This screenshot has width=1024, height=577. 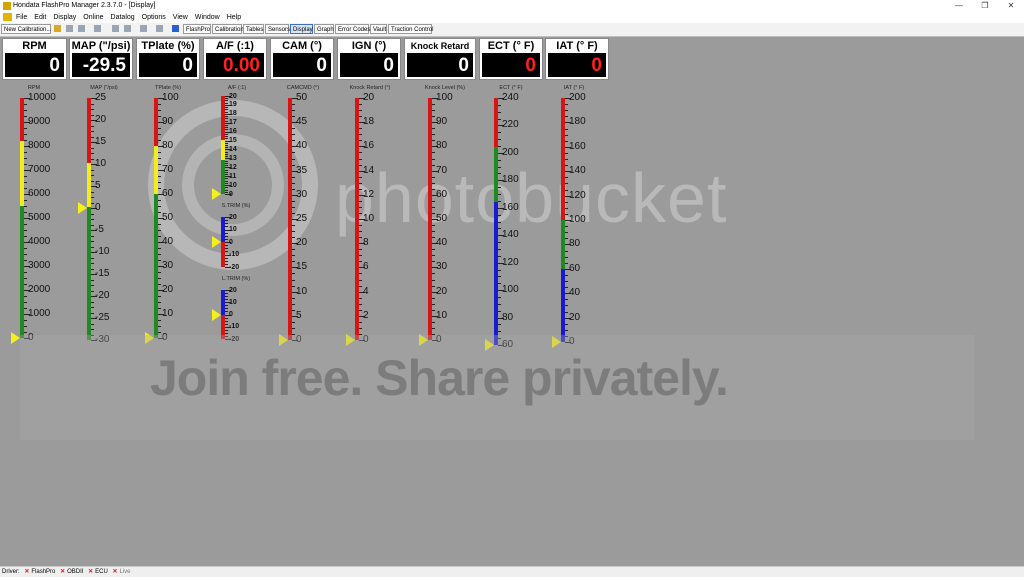 I want to click on status-item: ECU, so click(x=101, y=572).